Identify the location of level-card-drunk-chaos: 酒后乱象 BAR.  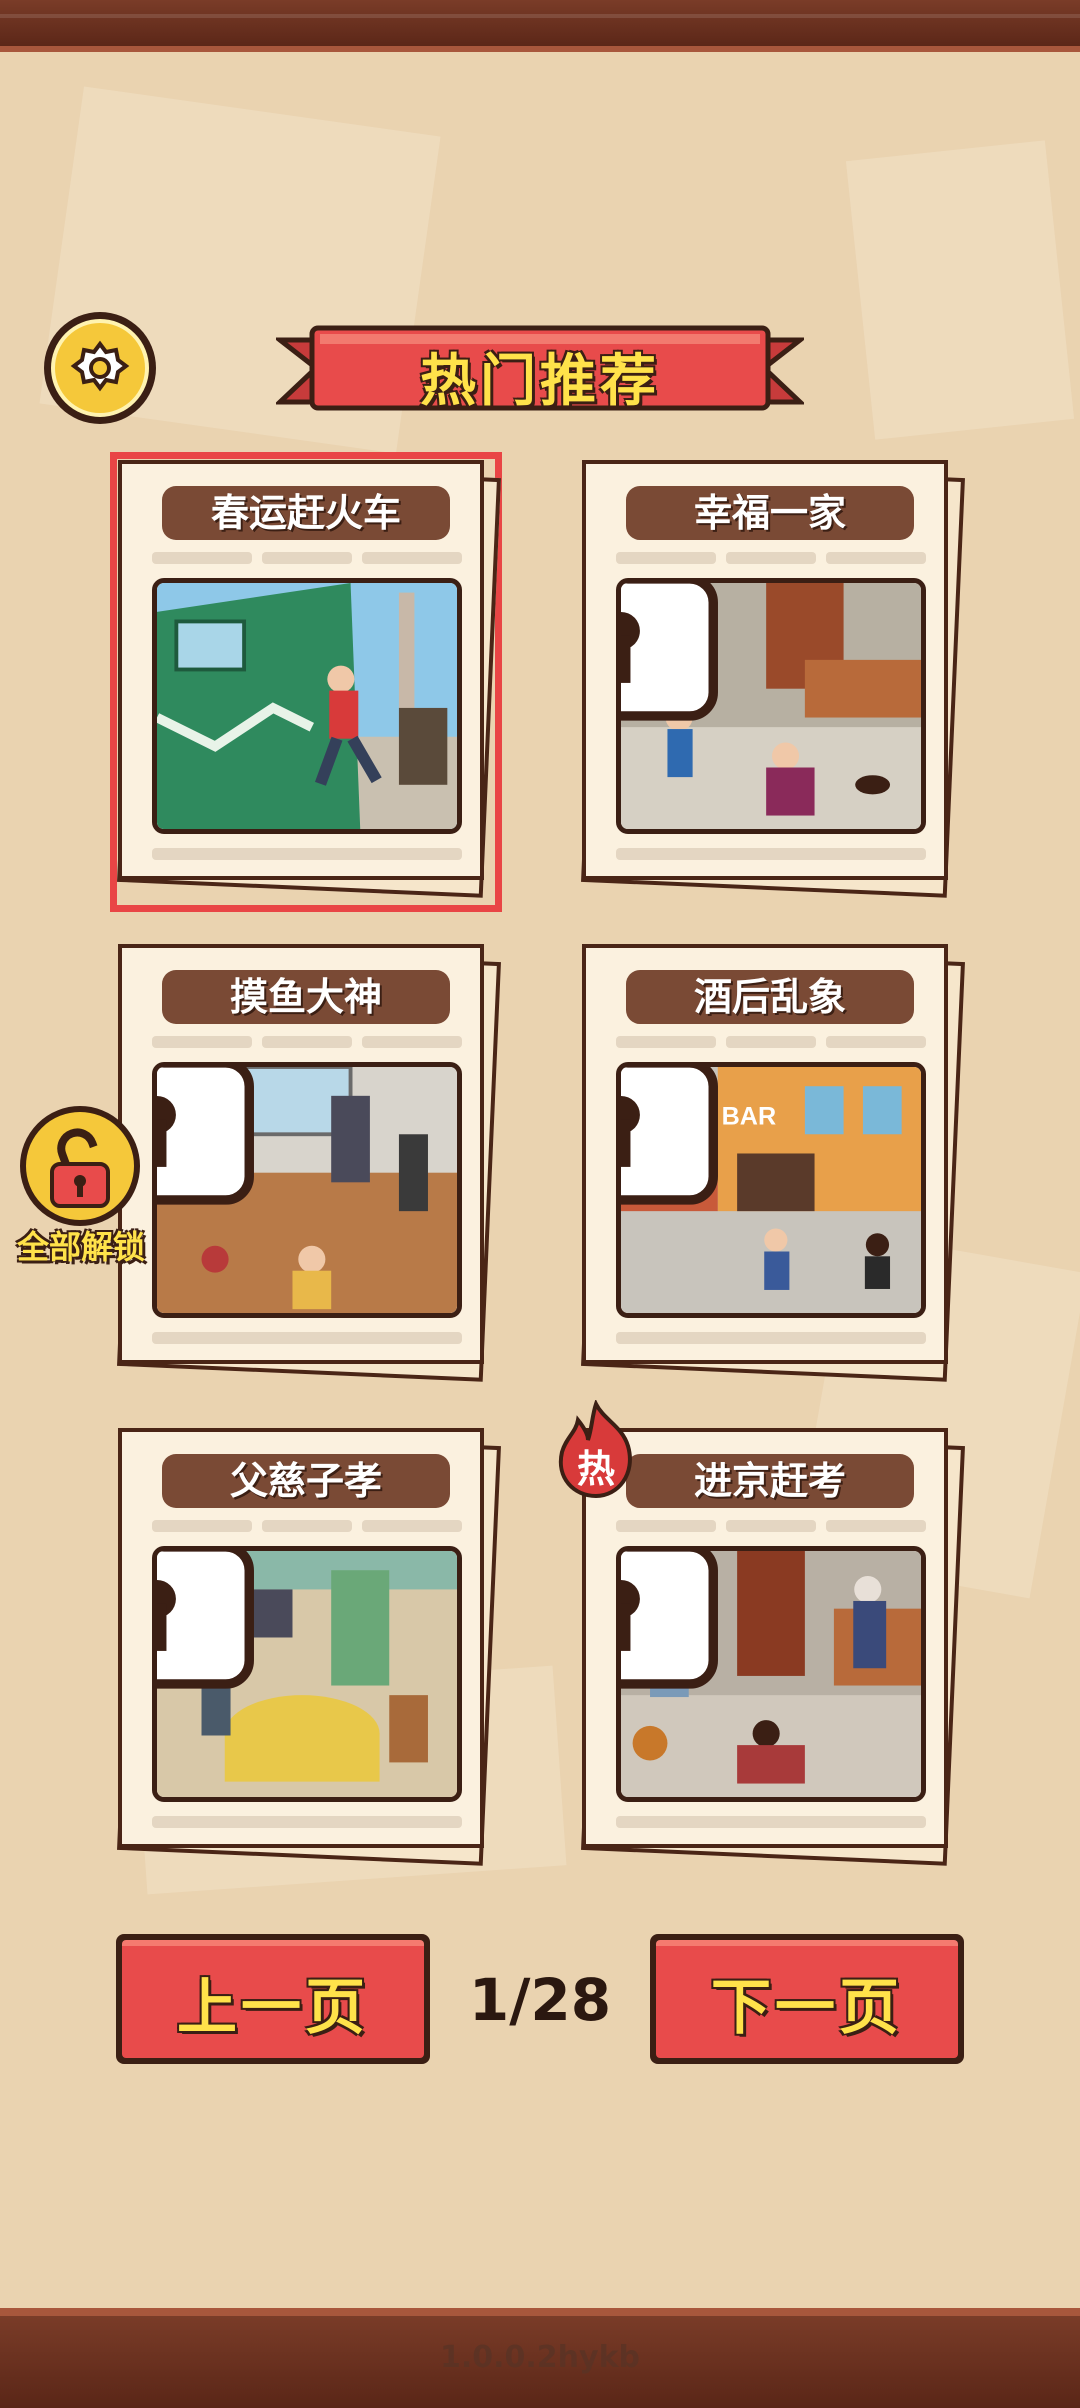
(773, 1163).